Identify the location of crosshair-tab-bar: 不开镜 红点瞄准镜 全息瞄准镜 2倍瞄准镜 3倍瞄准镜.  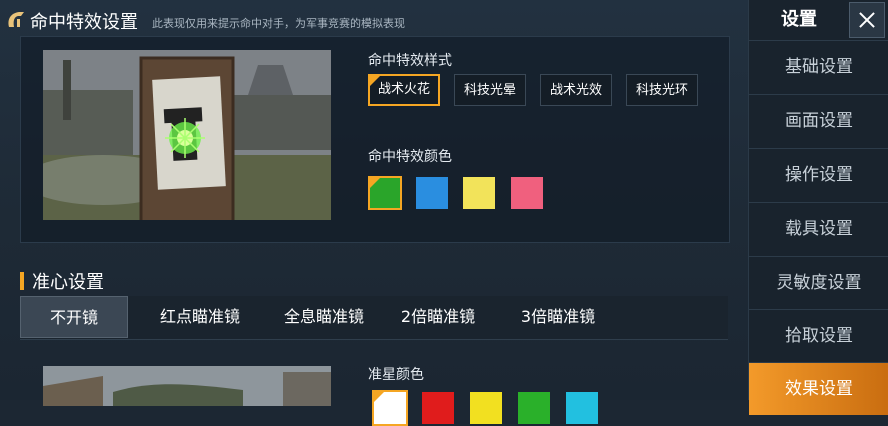
(374, 318).